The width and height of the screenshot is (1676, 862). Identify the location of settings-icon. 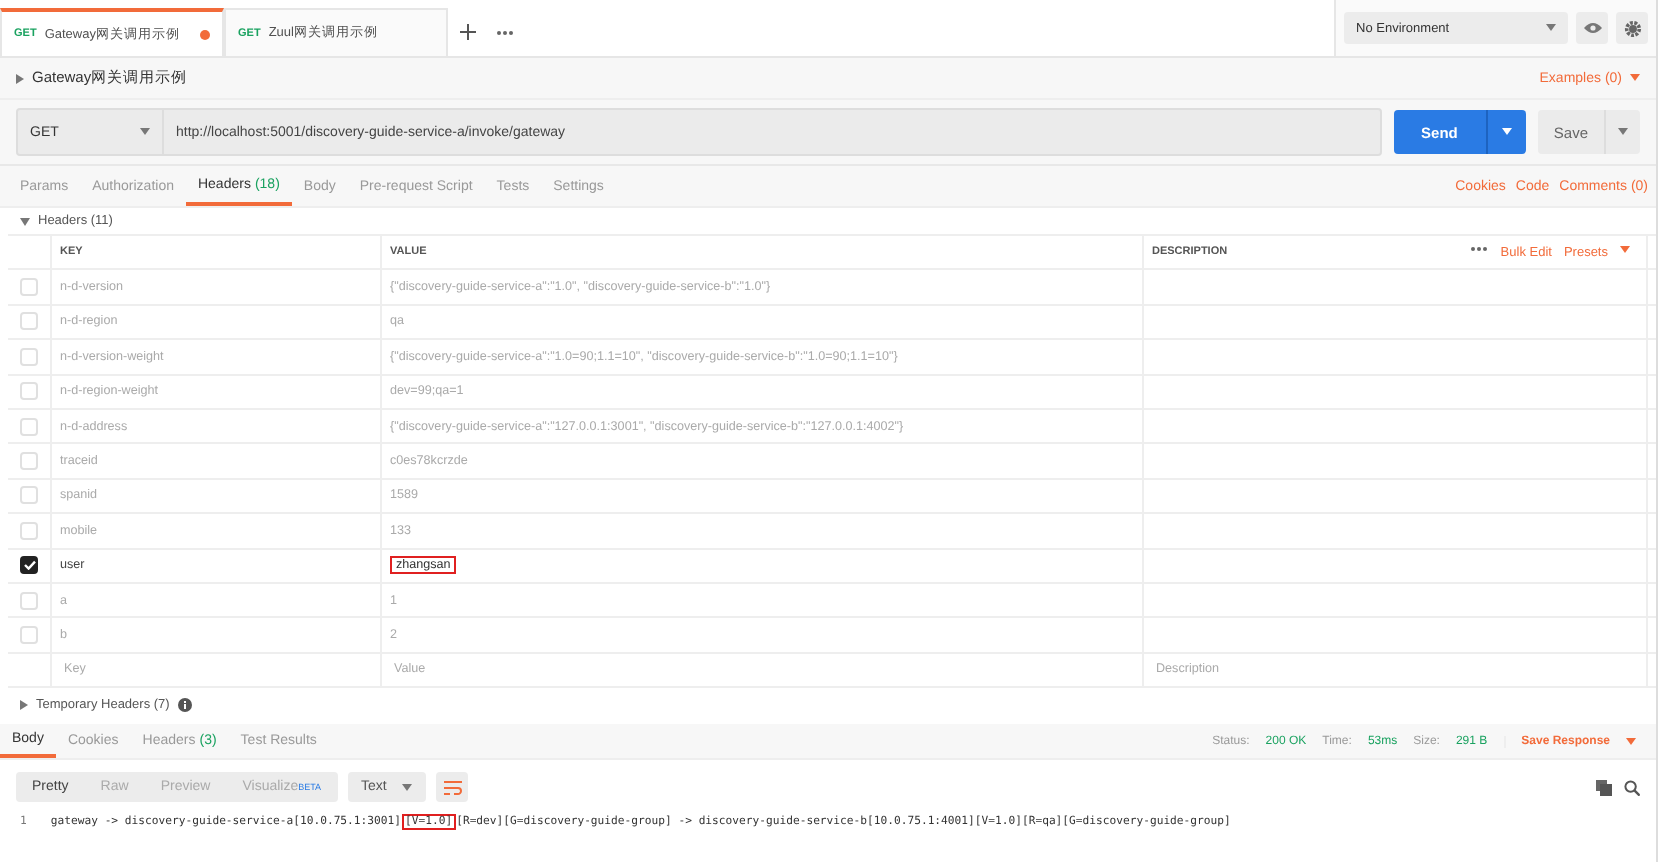
(1632, 28).